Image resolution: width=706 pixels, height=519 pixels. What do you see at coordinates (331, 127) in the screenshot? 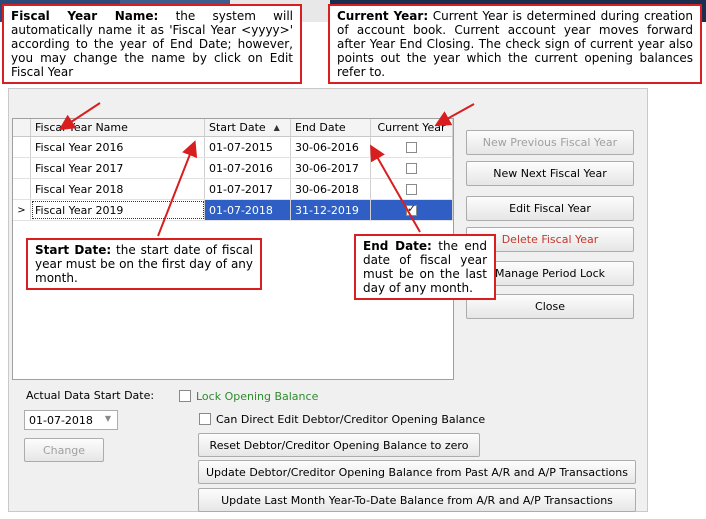
I see `header-end-date: End Date` at bounding box center [331, 127].